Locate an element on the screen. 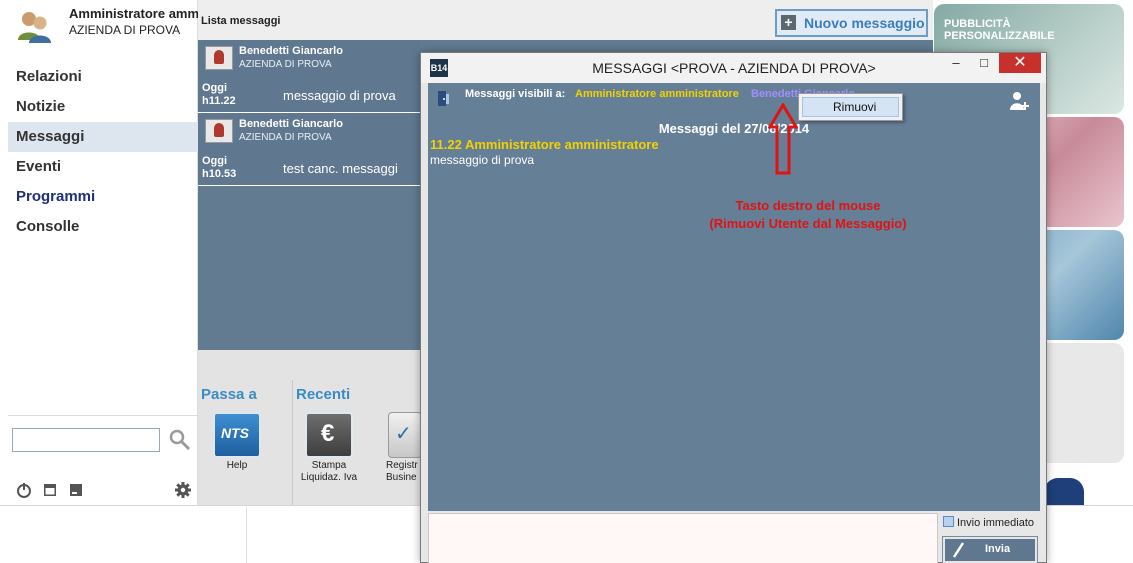  nav-item-eventi: Eventi is located at coordinates (103, 167).